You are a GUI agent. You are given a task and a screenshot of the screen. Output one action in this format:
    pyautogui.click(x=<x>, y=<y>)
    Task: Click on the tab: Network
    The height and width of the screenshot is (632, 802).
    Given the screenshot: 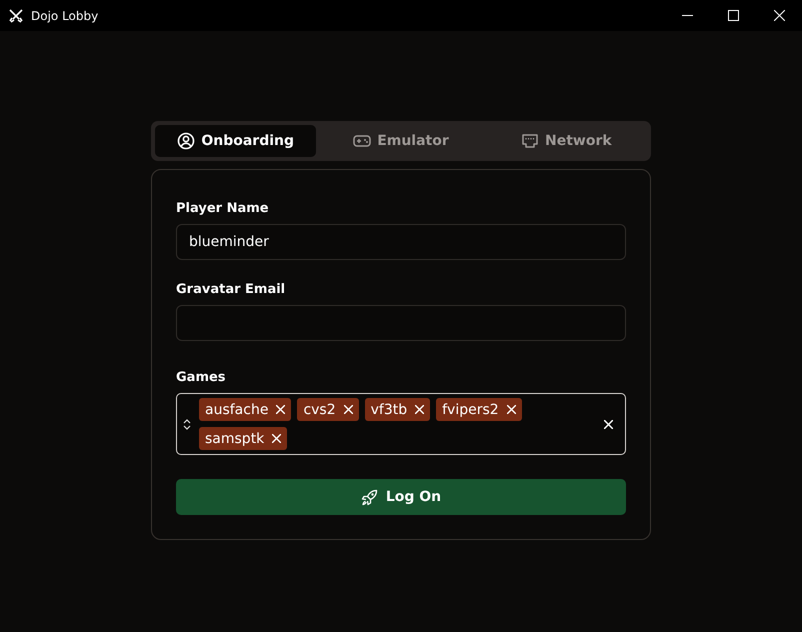 What is the action you would take?
    pyautogui.click(x=566, y=141)
    